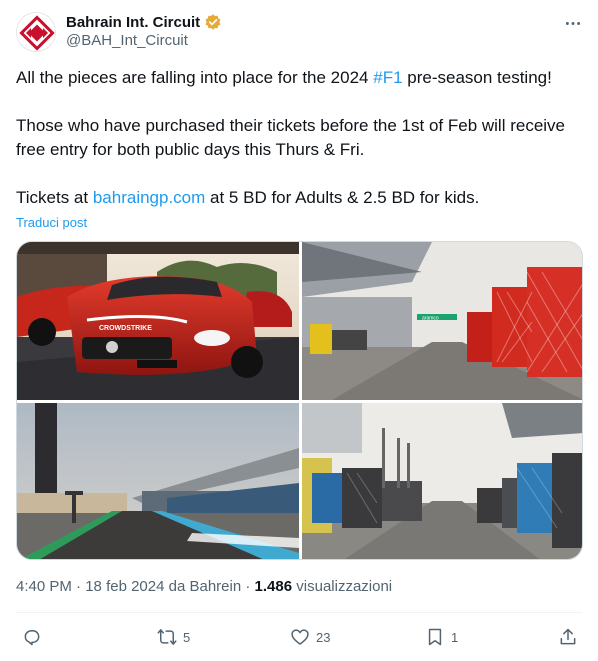 The image size is (598, 661). I want to click on post-text-segment: pre-season testing!, so click(477, 77).